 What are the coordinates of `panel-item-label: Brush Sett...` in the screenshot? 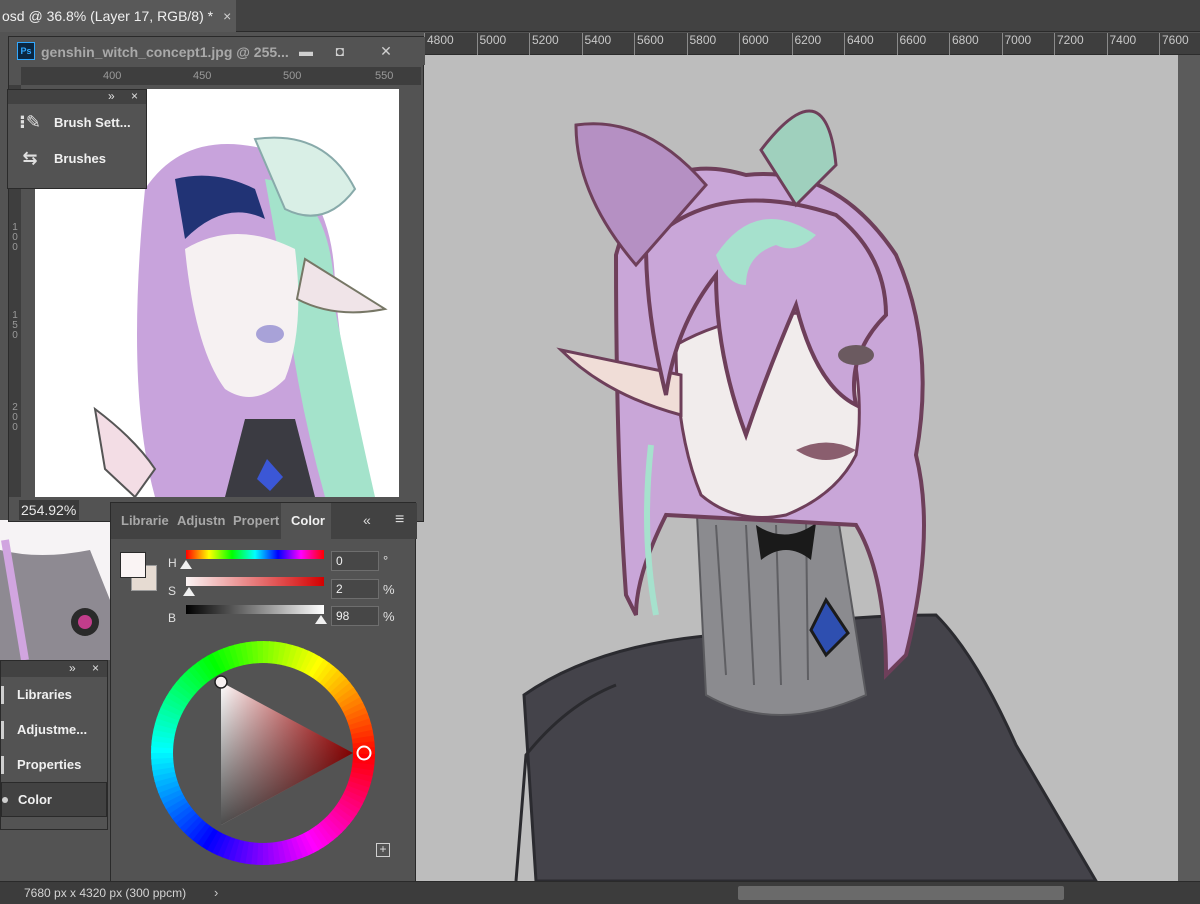 It's located at (92, 122).